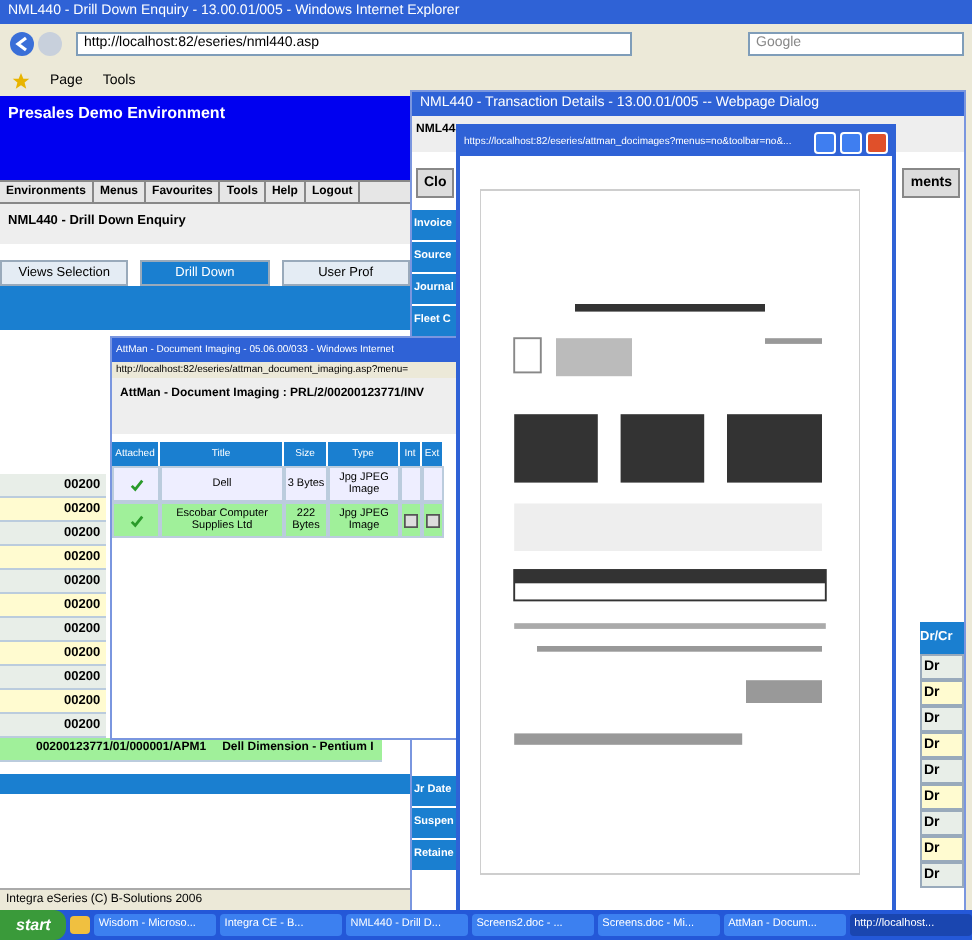 This screenshot has height=940, width=972. Describe the element at coordinates (851, 142) in the screenshot. I see `maximize-icon` at that location.